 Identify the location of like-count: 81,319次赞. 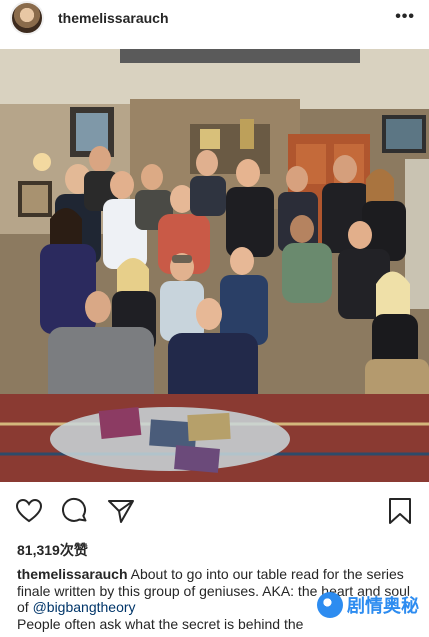
(52, 550).